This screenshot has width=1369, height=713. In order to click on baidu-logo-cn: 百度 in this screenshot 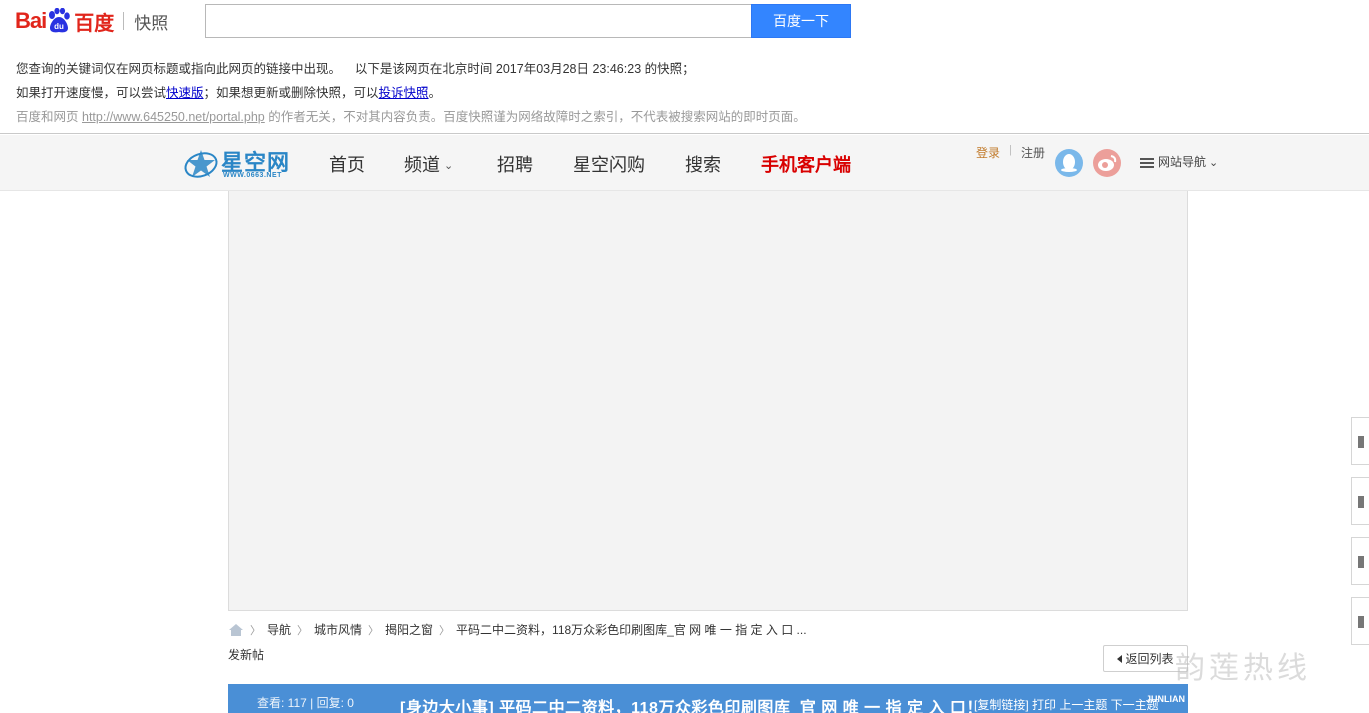, I will do `click(94, 23)`.